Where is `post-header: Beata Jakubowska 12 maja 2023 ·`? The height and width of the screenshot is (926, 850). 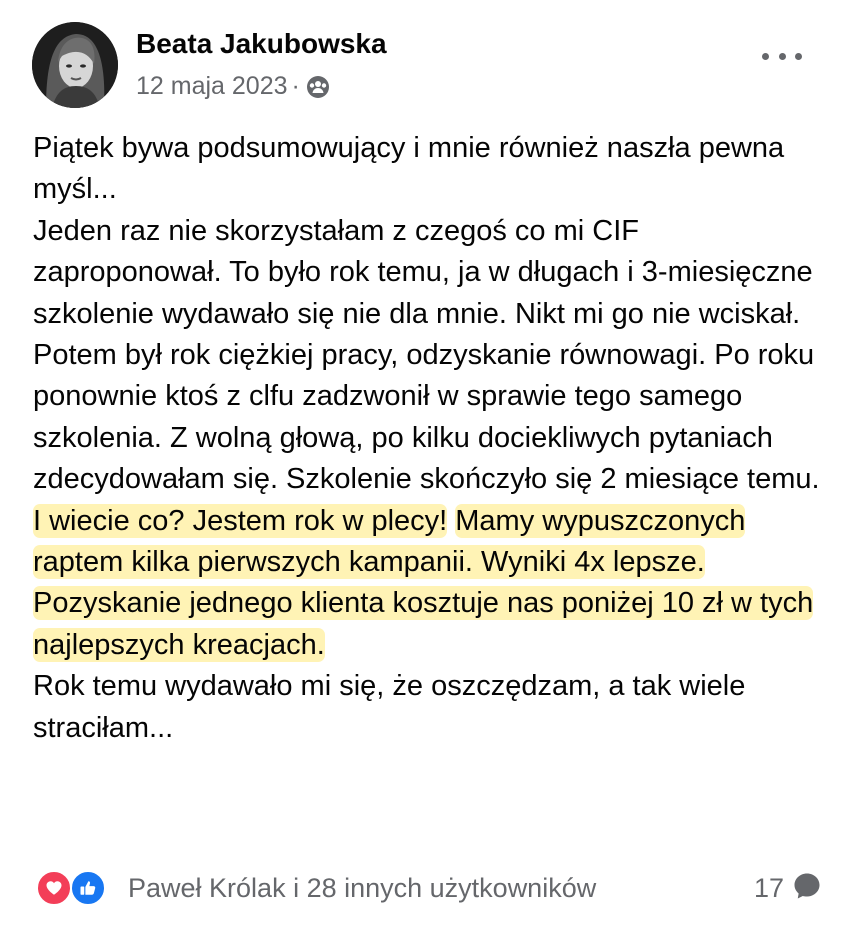 post-header: Beata Jakubowska 12 maja 2023 · is located at coordinates (425, 66).